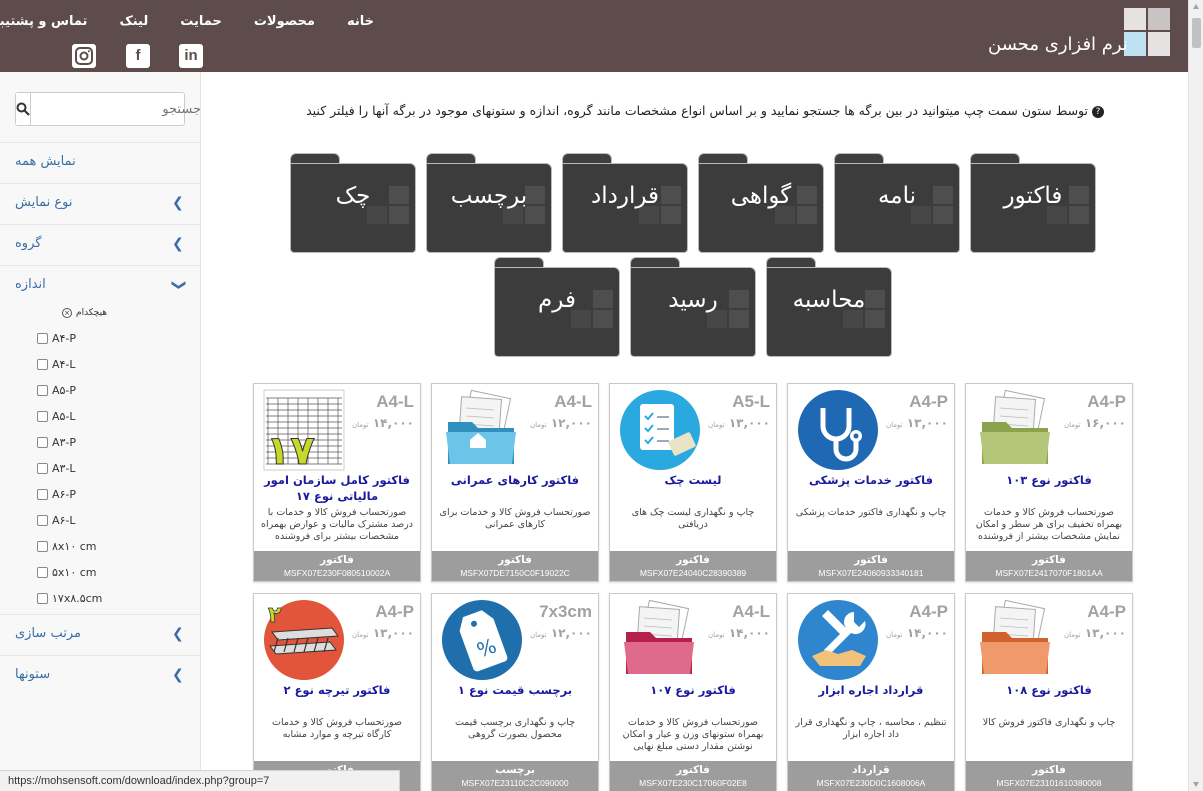 The height and width of the screenshot is (791, 1203). What do you see at coordinates (191, 56) in the screenshot?
I see `linkedin-icon: in` at bounding box center [191, 56].